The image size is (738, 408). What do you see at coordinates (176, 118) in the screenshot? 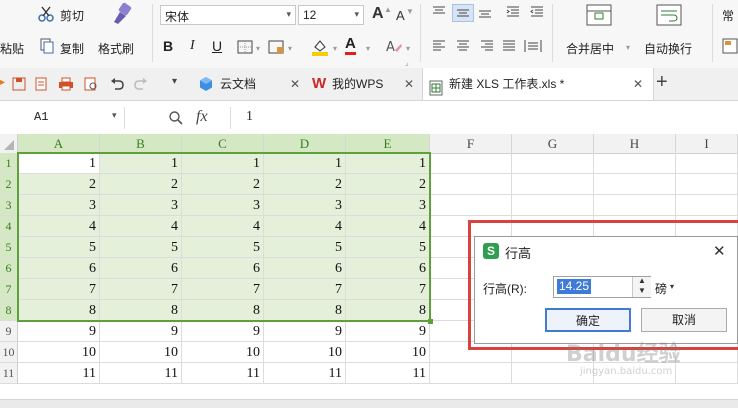
I see `zoom-search-icon` at bounding box center [176, 118].